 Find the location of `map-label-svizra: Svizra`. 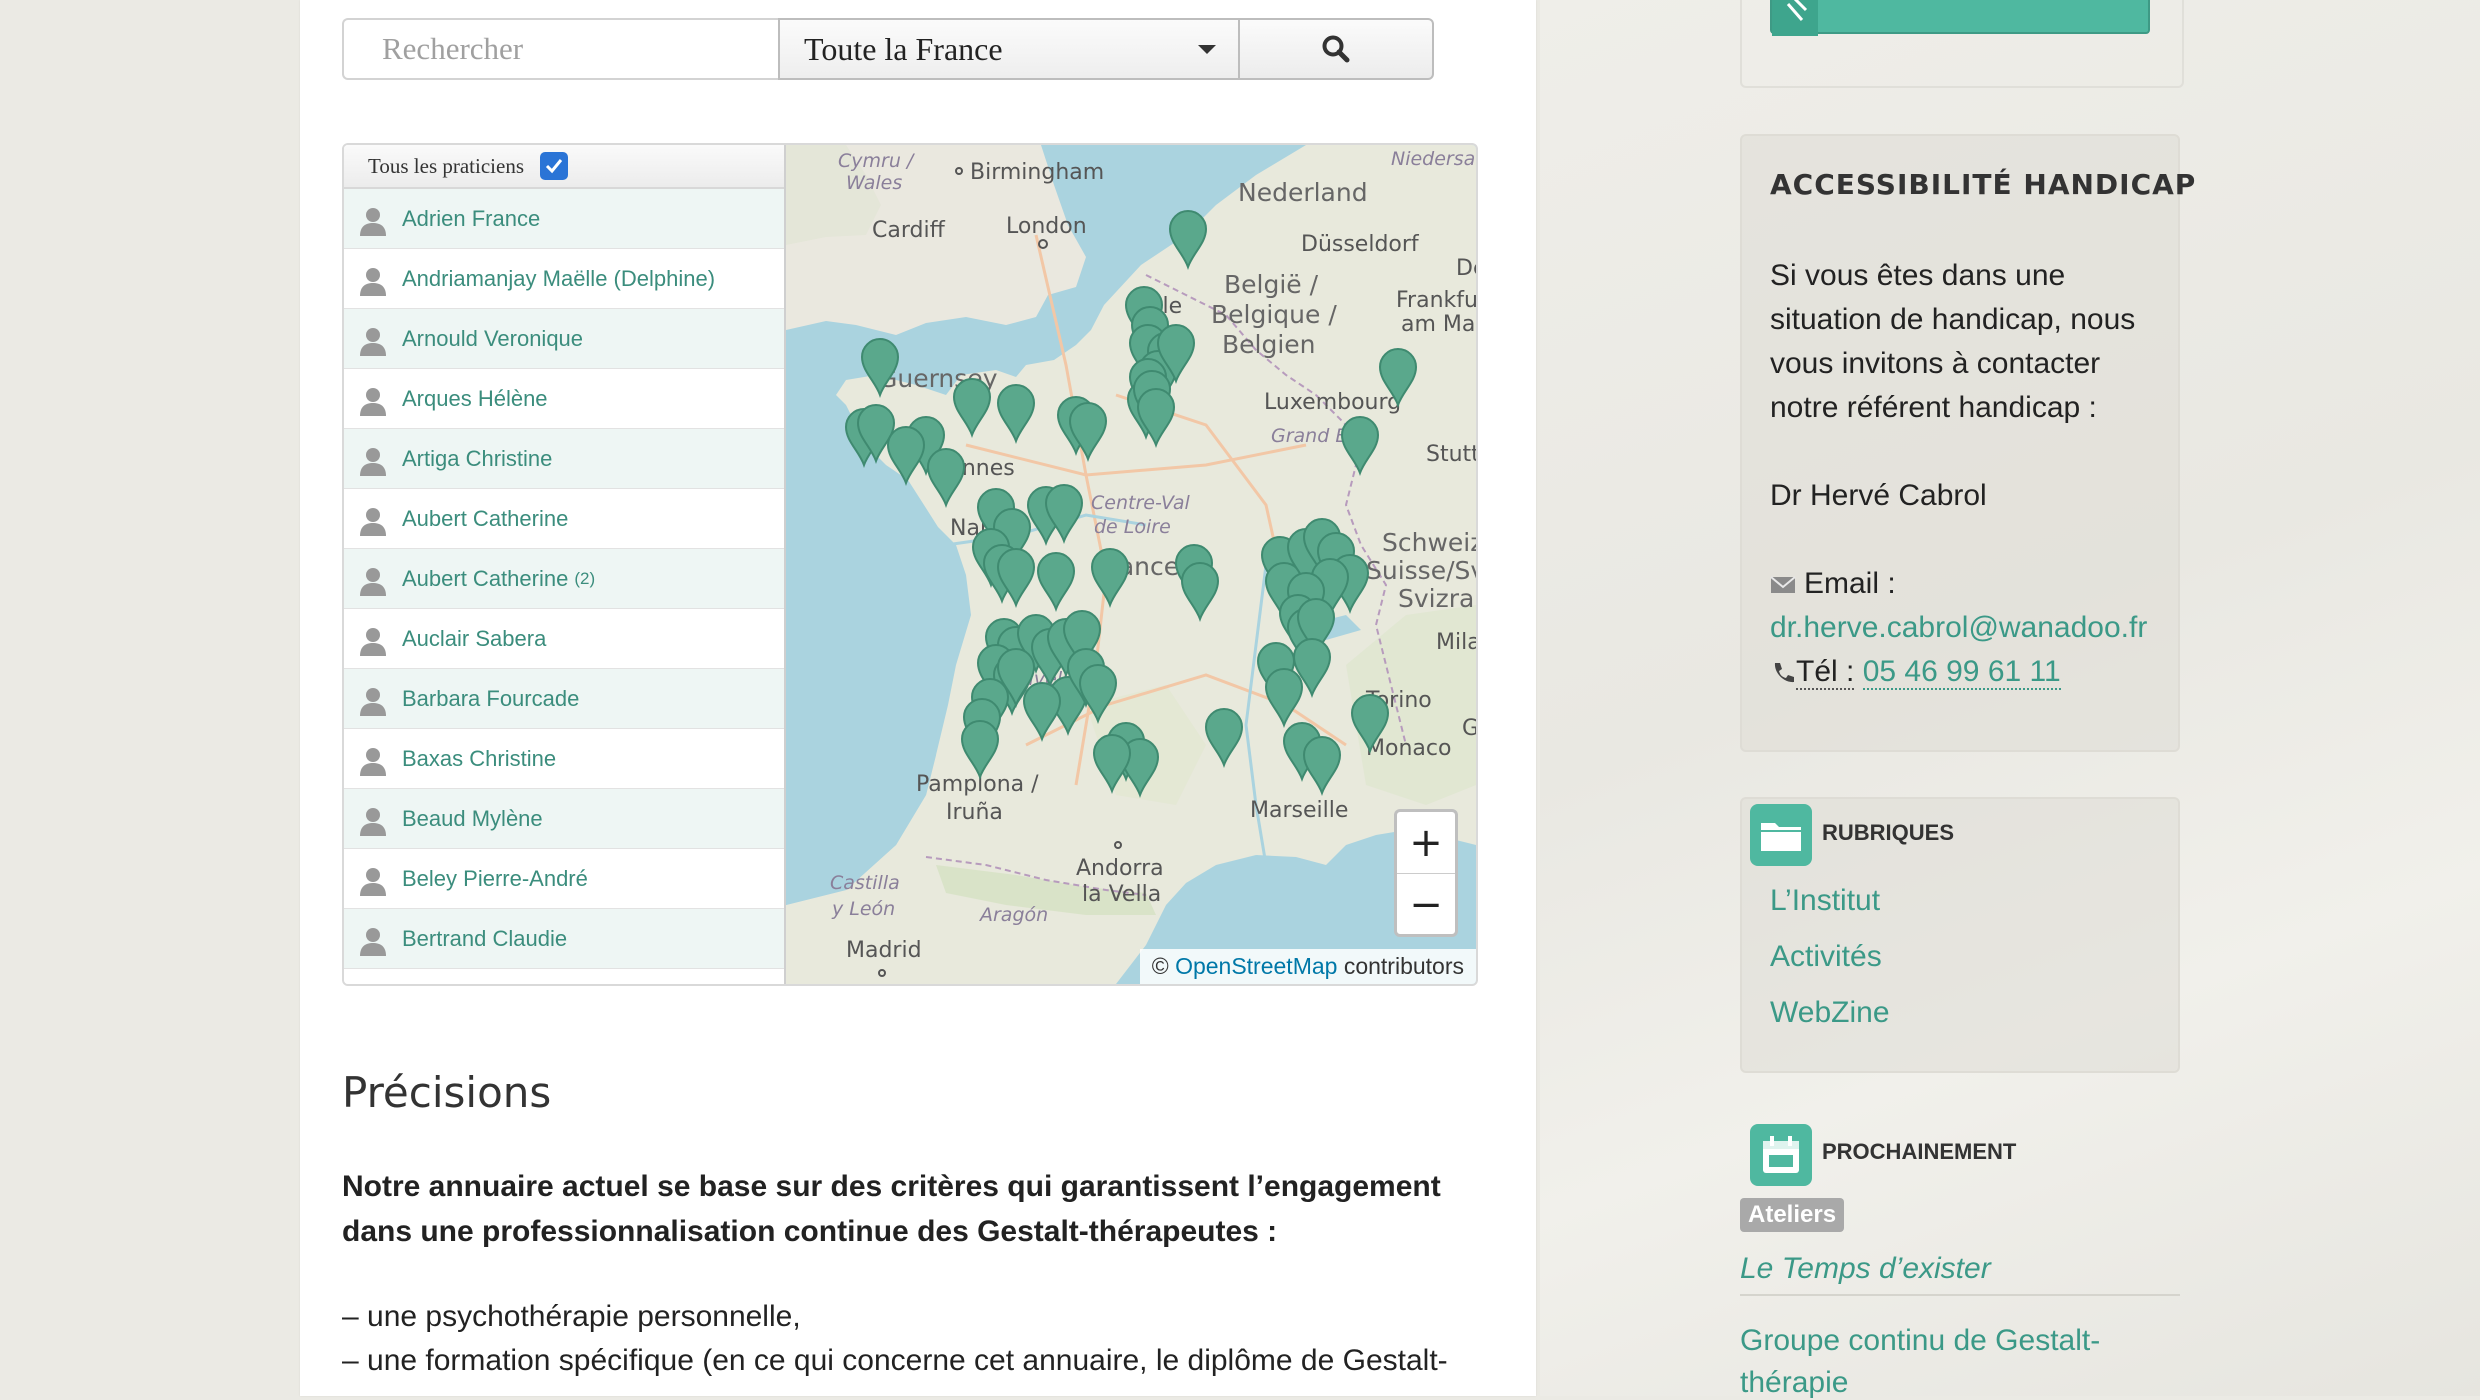

map-label-svizra: Svizra is located at coordinates (1436, 598).